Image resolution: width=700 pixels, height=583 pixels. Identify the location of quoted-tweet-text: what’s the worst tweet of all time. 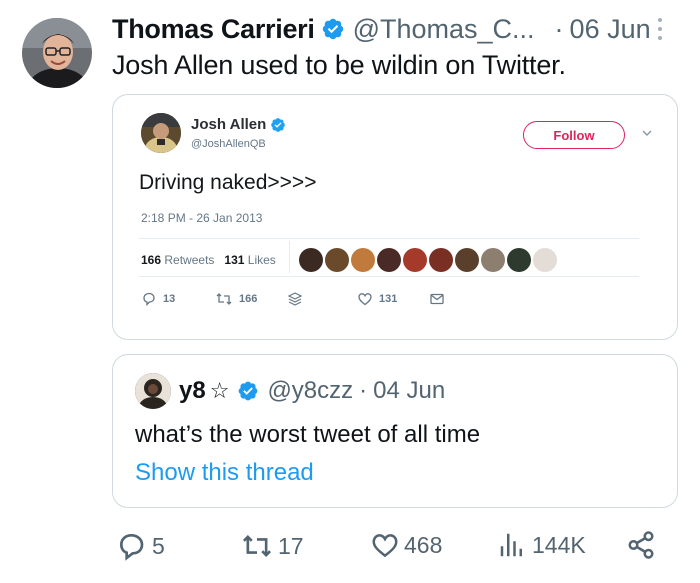
(308, 434).